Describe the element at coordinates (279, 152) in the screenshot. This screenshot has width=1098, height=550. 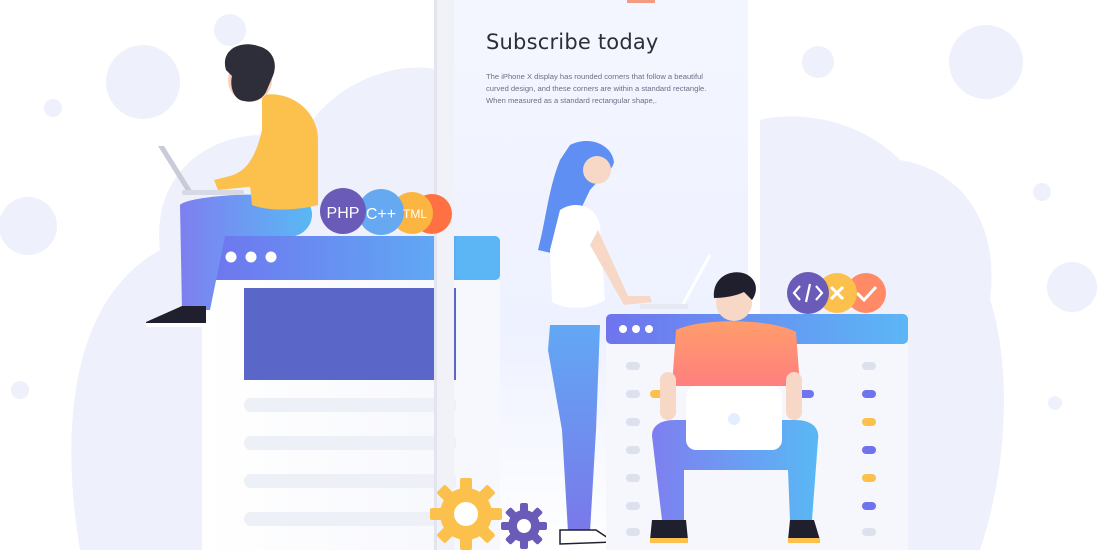
I see `man-shirt` at that location.